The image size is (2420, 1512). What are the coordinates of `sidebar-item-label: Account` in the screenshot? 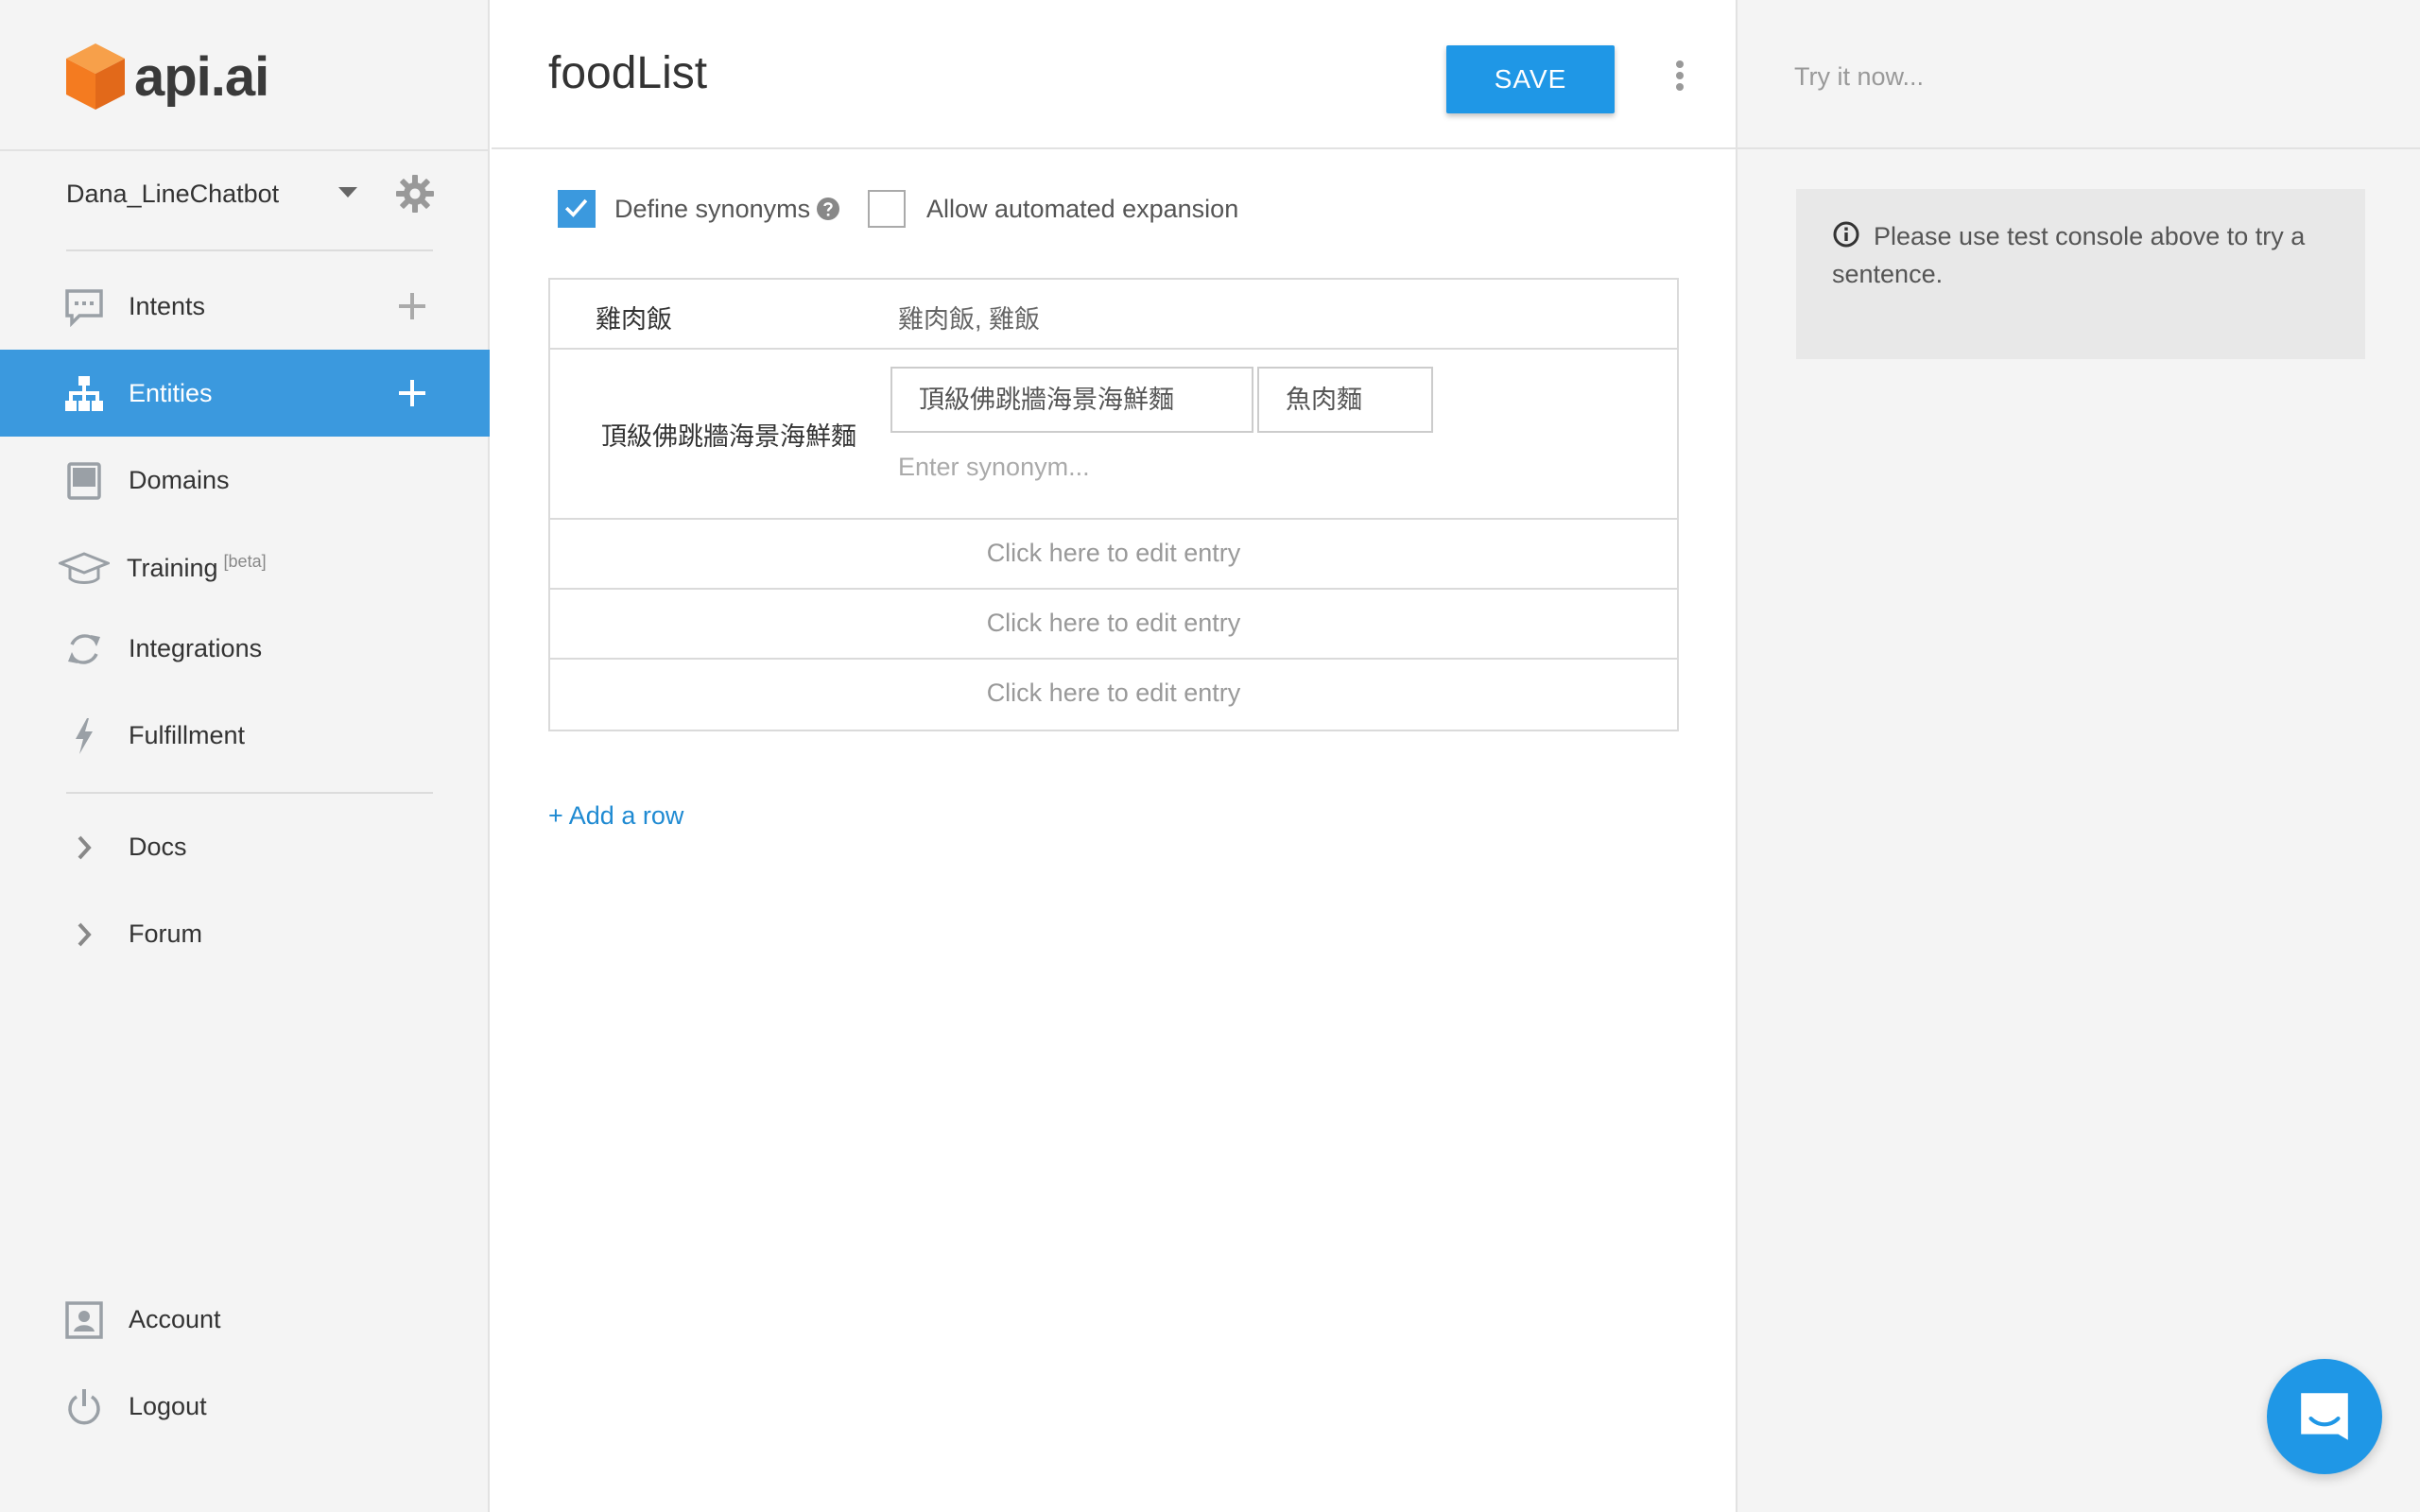 It's located at (175, 1318).